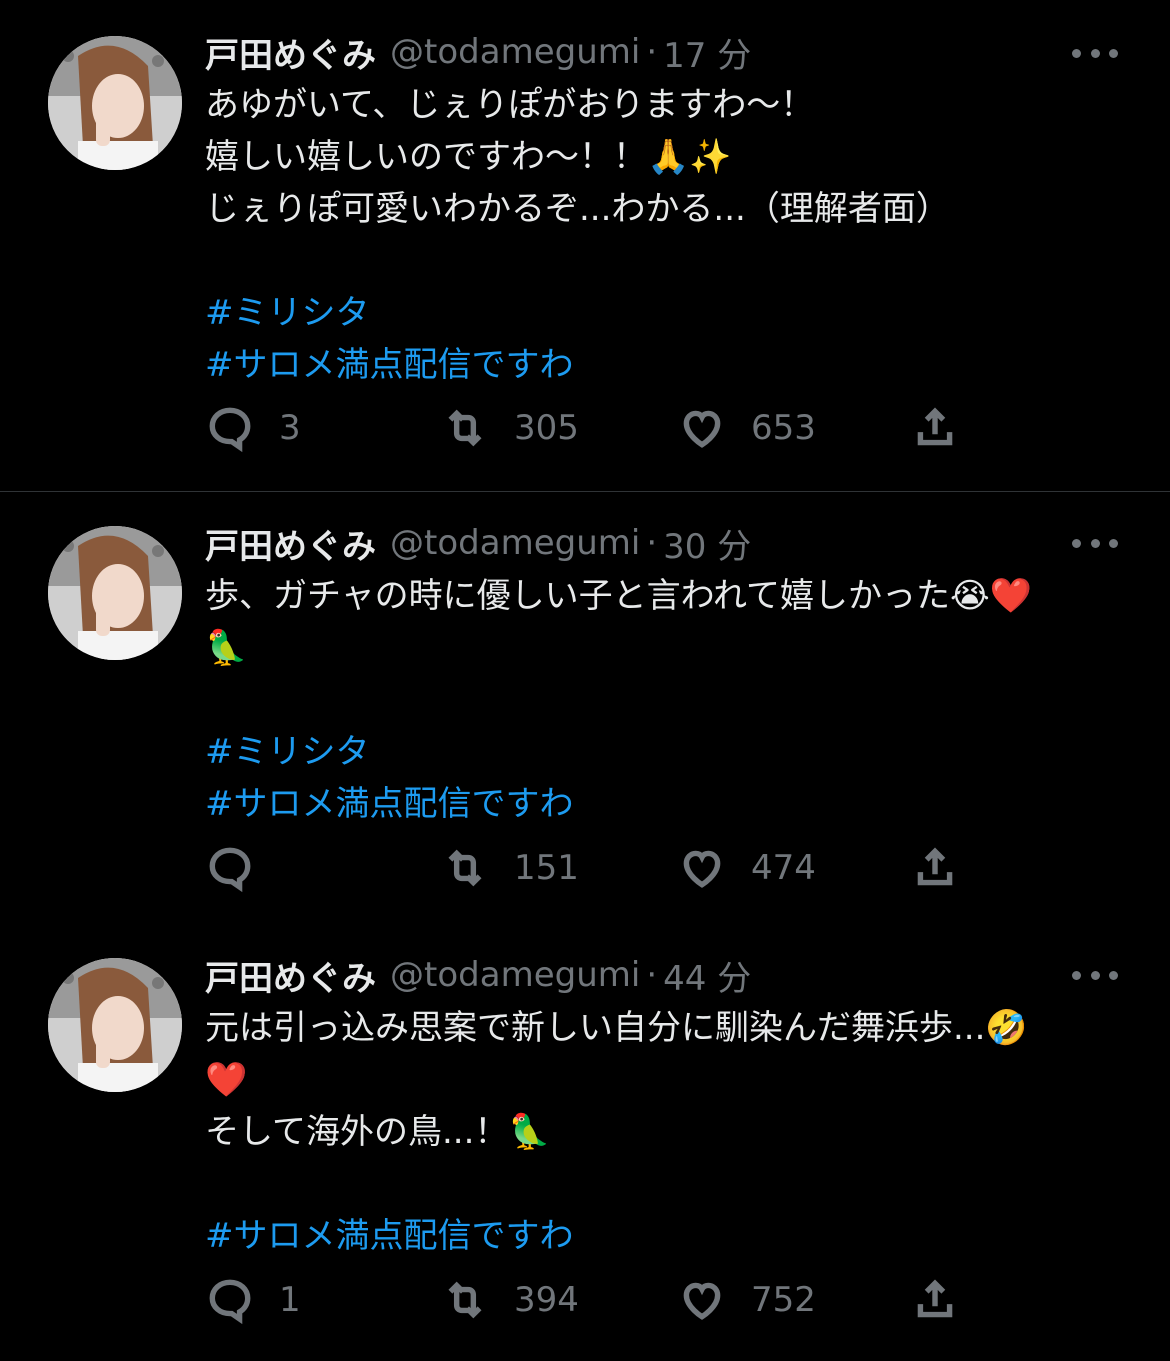  Describe the element at coordinates (253, 428) in the screenshot. I see `reply-button: 3` at that location.